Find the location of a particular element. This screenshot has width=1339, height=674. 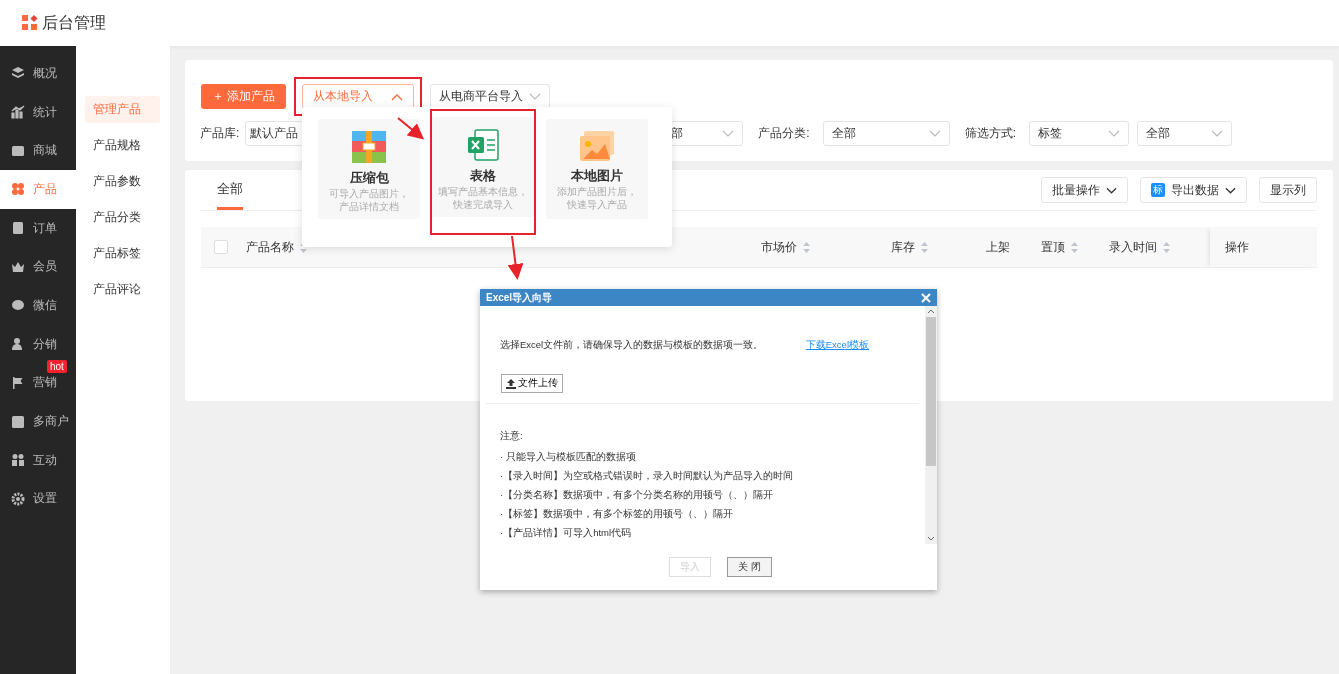

layers-icon is located at coordinates (18, 73).